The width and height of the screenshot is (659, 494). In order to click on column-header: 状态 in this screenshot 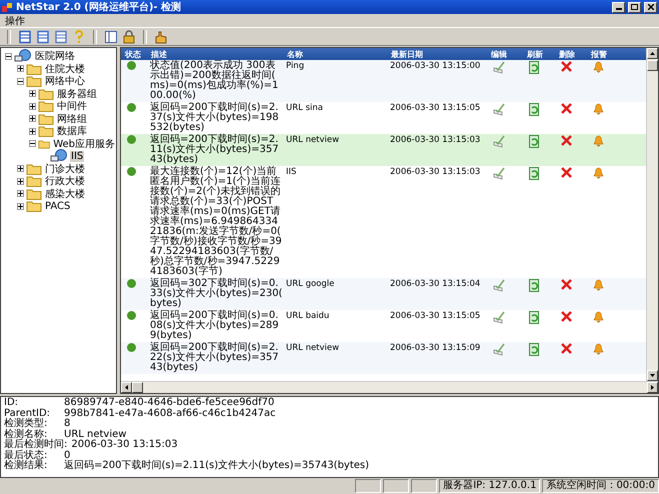, I will do `click(134, 54)`.